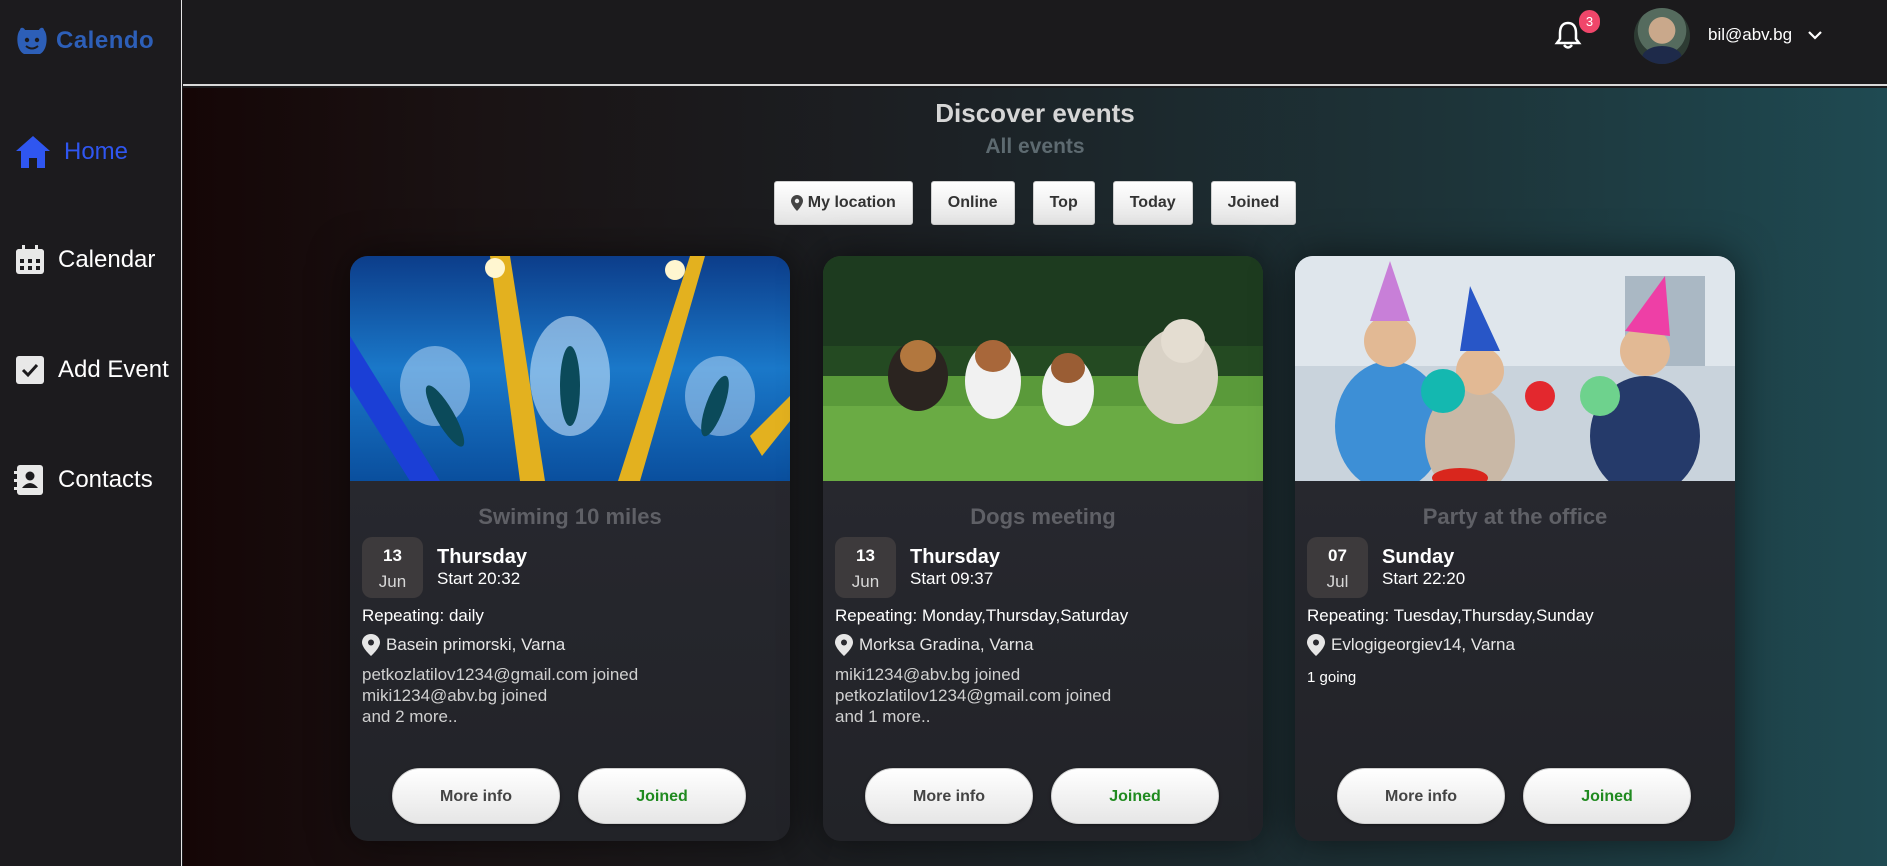 The image size is (1887, 866). What do you see at coordinates (479, 578) in the screenshot?
I see `event-start-time: Start 20:32` at bounding box center [479, 578].